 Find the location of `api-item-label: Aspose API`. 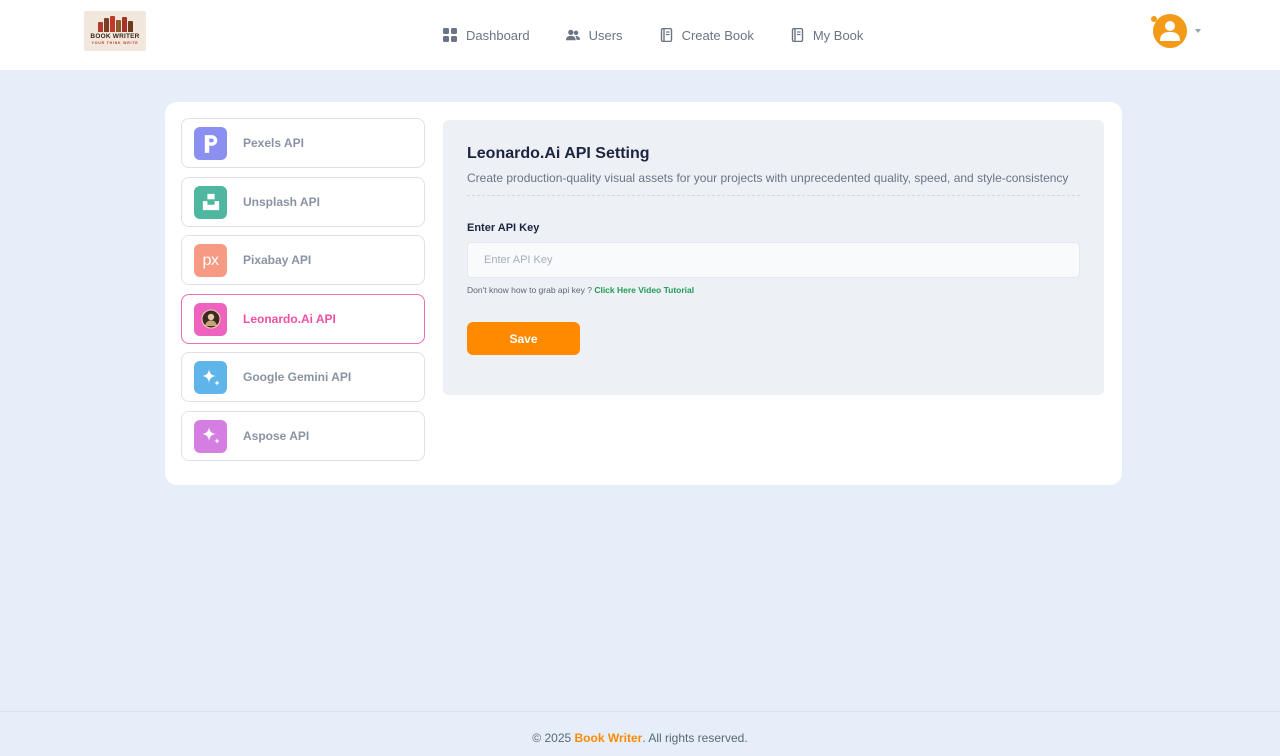

api-item-label: Aspose API is located at coordinates (276, 435).